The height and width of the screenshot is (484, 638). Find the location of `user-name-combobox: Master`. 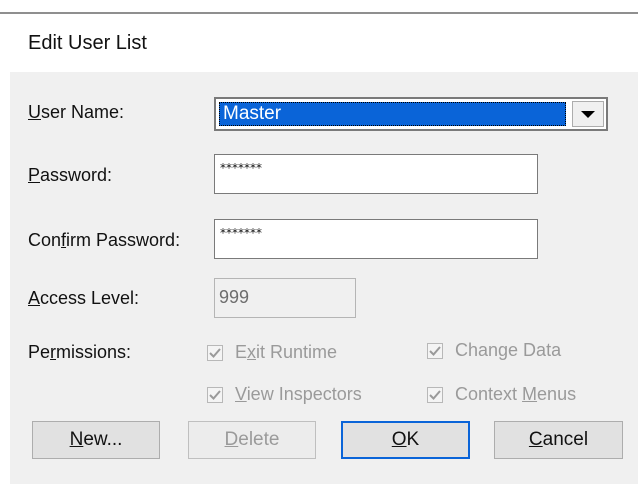

user-name-combobox: Master is located at coordinates (411, 114).